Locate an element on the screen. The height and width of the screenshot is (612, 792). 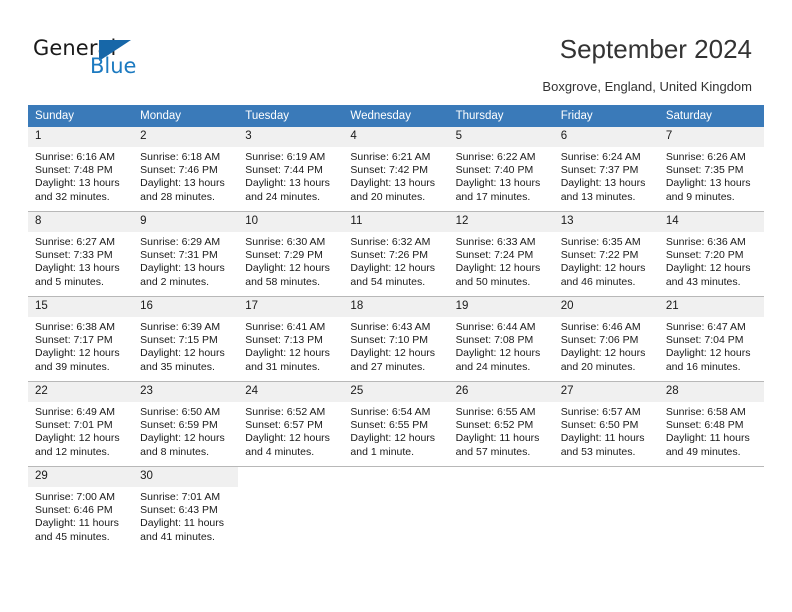
day-number: 24 is located at coordinates (291, 392).